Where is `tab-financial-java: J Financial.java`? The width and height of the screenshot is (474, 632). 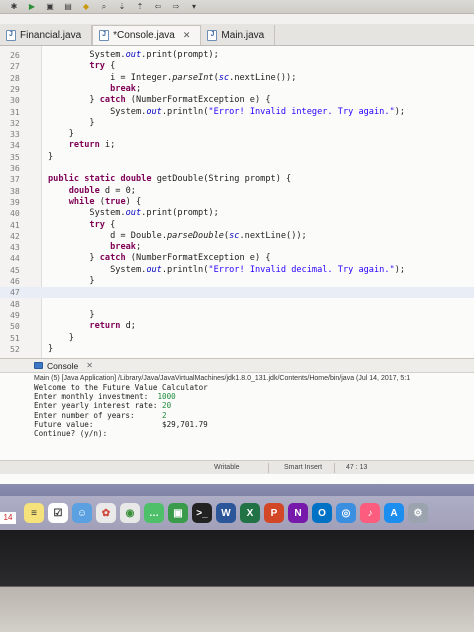 tab-financial-java: J Financial.java is located at coordinates (46, 35).